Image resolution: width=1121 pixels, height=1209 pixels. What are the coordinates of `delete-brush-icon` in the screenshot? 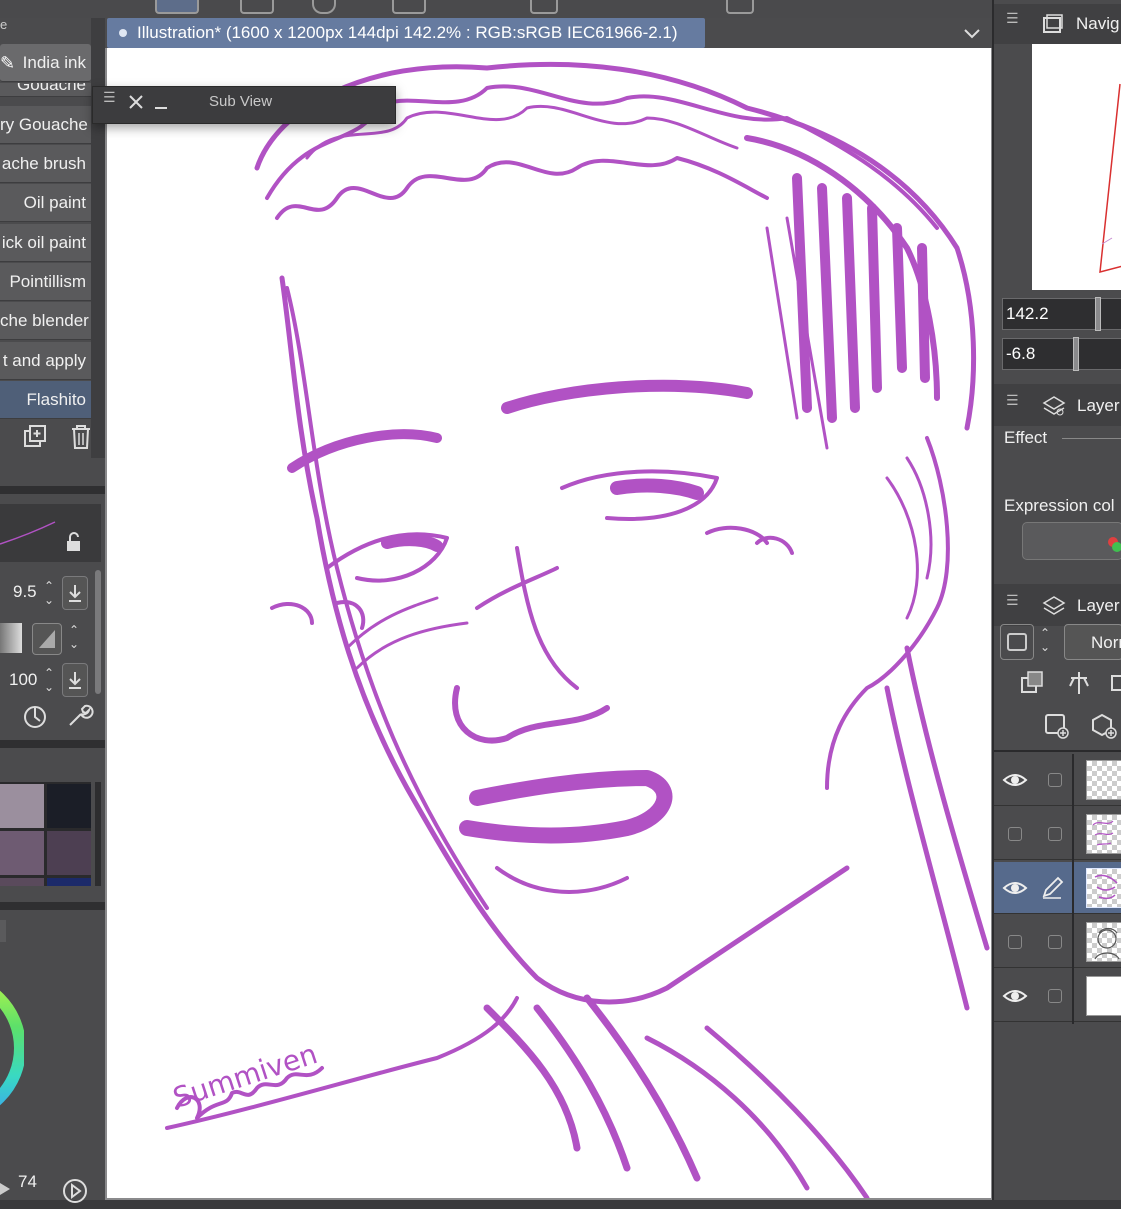 It's located at (81, 437).